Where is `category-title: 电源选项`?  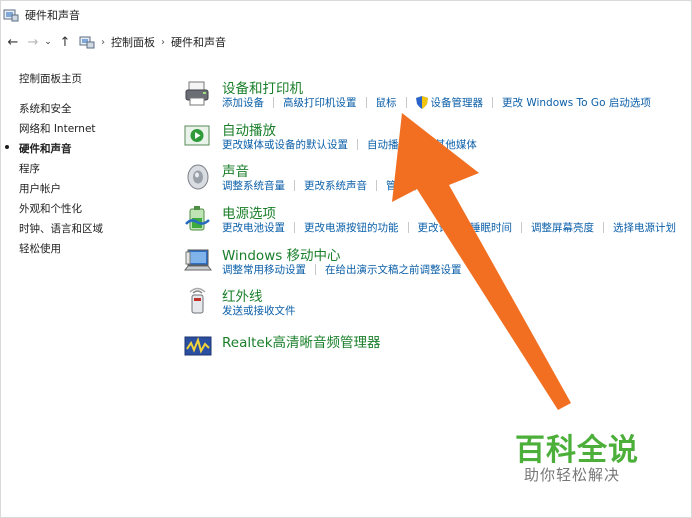
category-title: 电源选项 is located at coordinates (249, 212).